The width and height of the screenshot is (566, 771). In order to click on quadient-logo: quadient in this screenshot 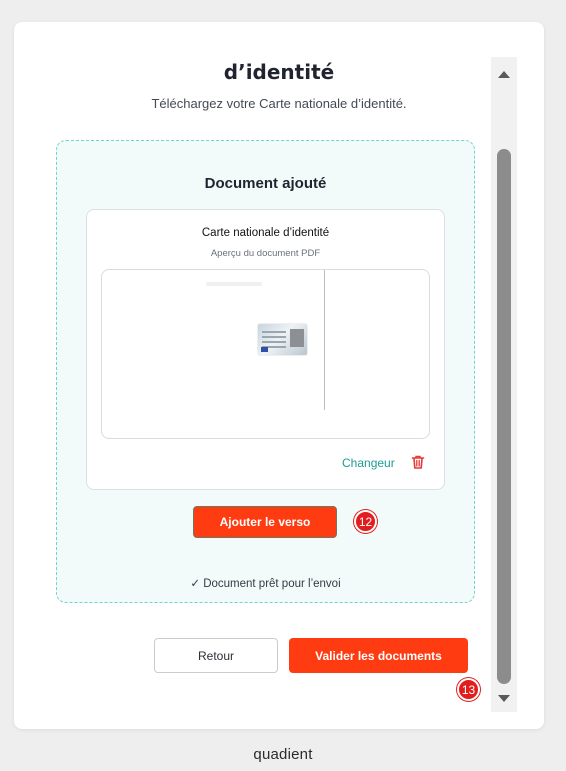, I will do `click(283, 754)`.